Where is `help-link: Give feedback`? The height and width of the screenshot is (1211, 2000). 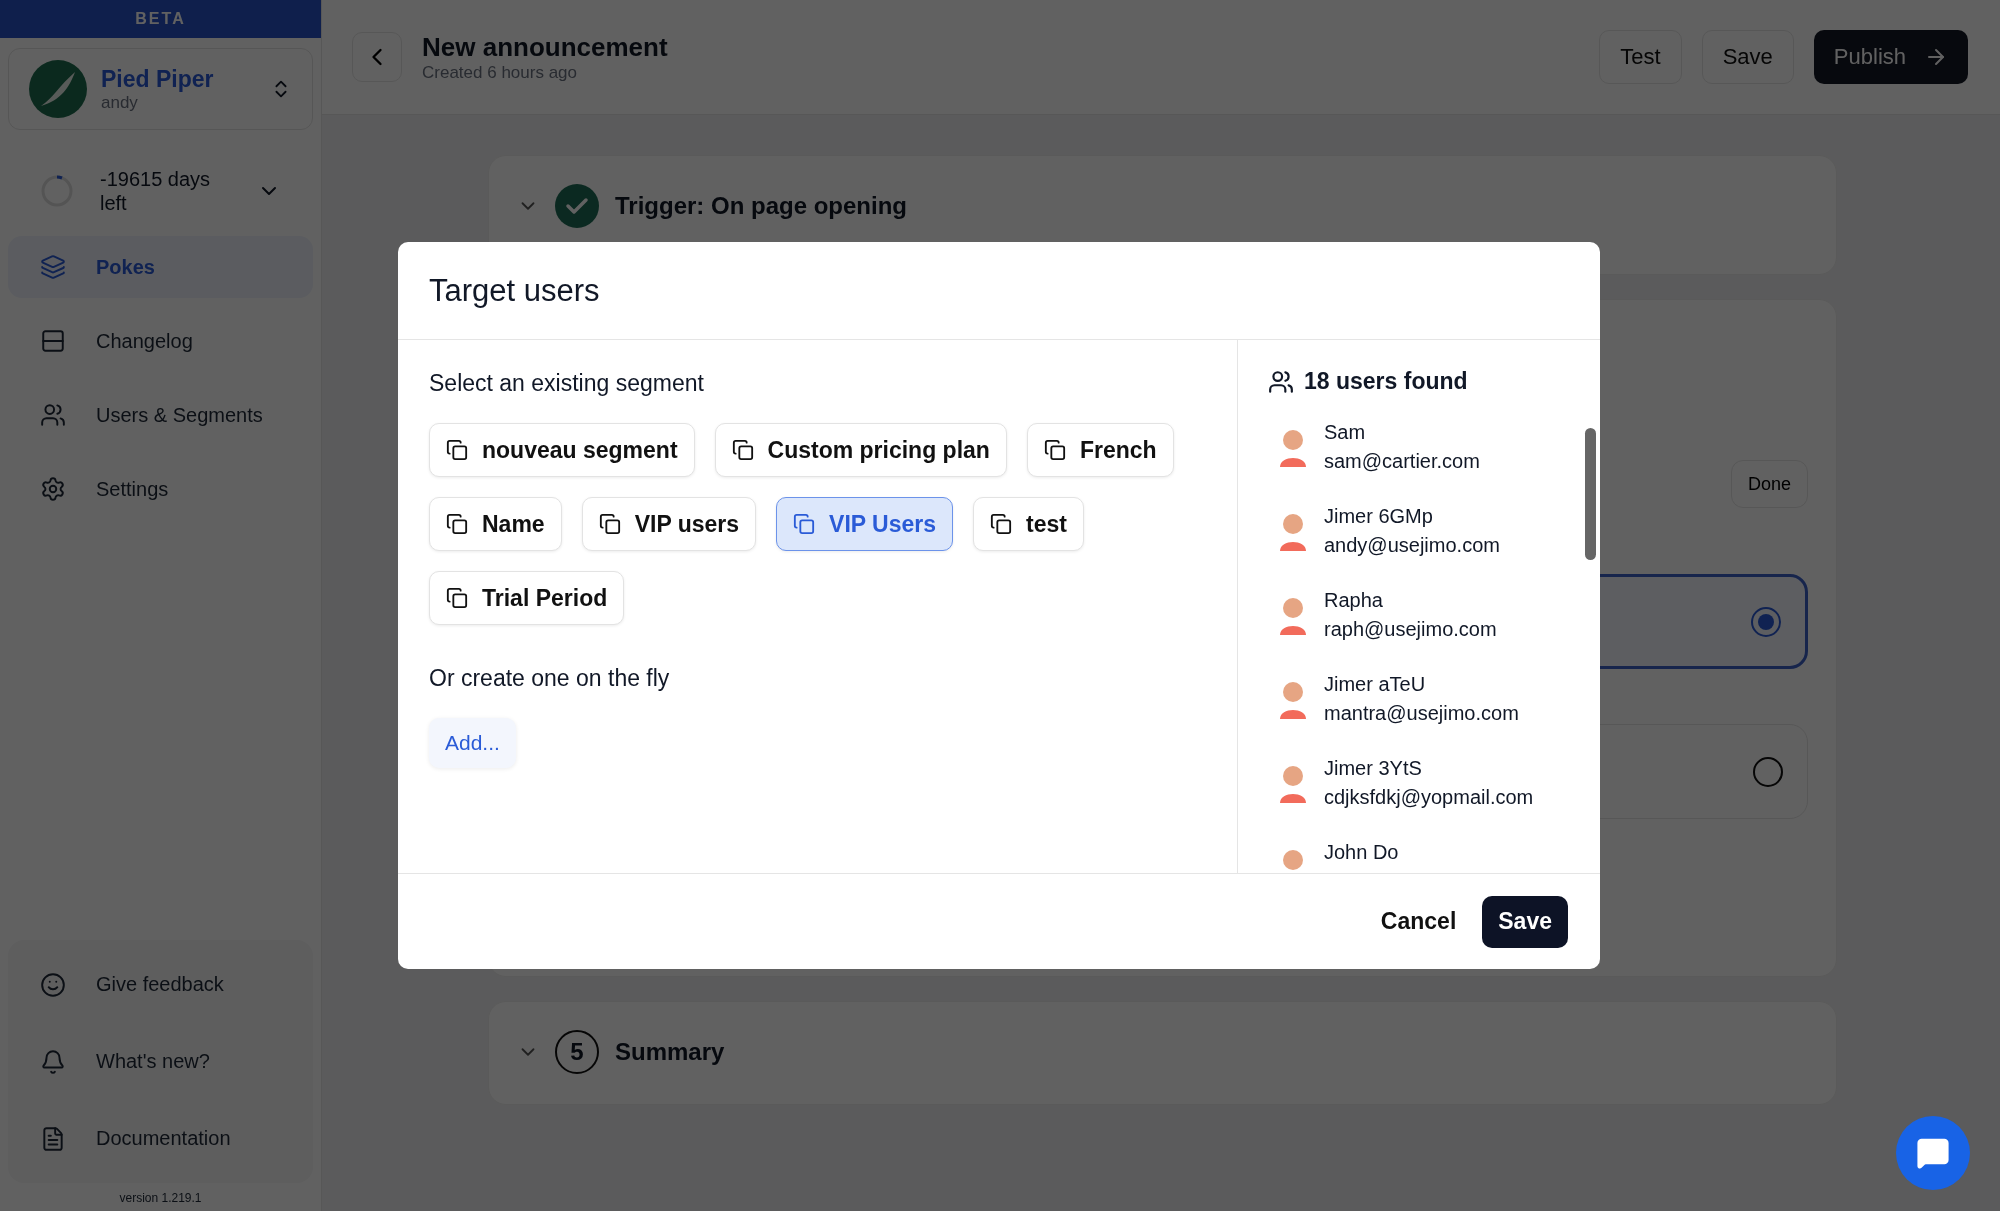
help-link: Give feedback is located at coordinates (160, 984).